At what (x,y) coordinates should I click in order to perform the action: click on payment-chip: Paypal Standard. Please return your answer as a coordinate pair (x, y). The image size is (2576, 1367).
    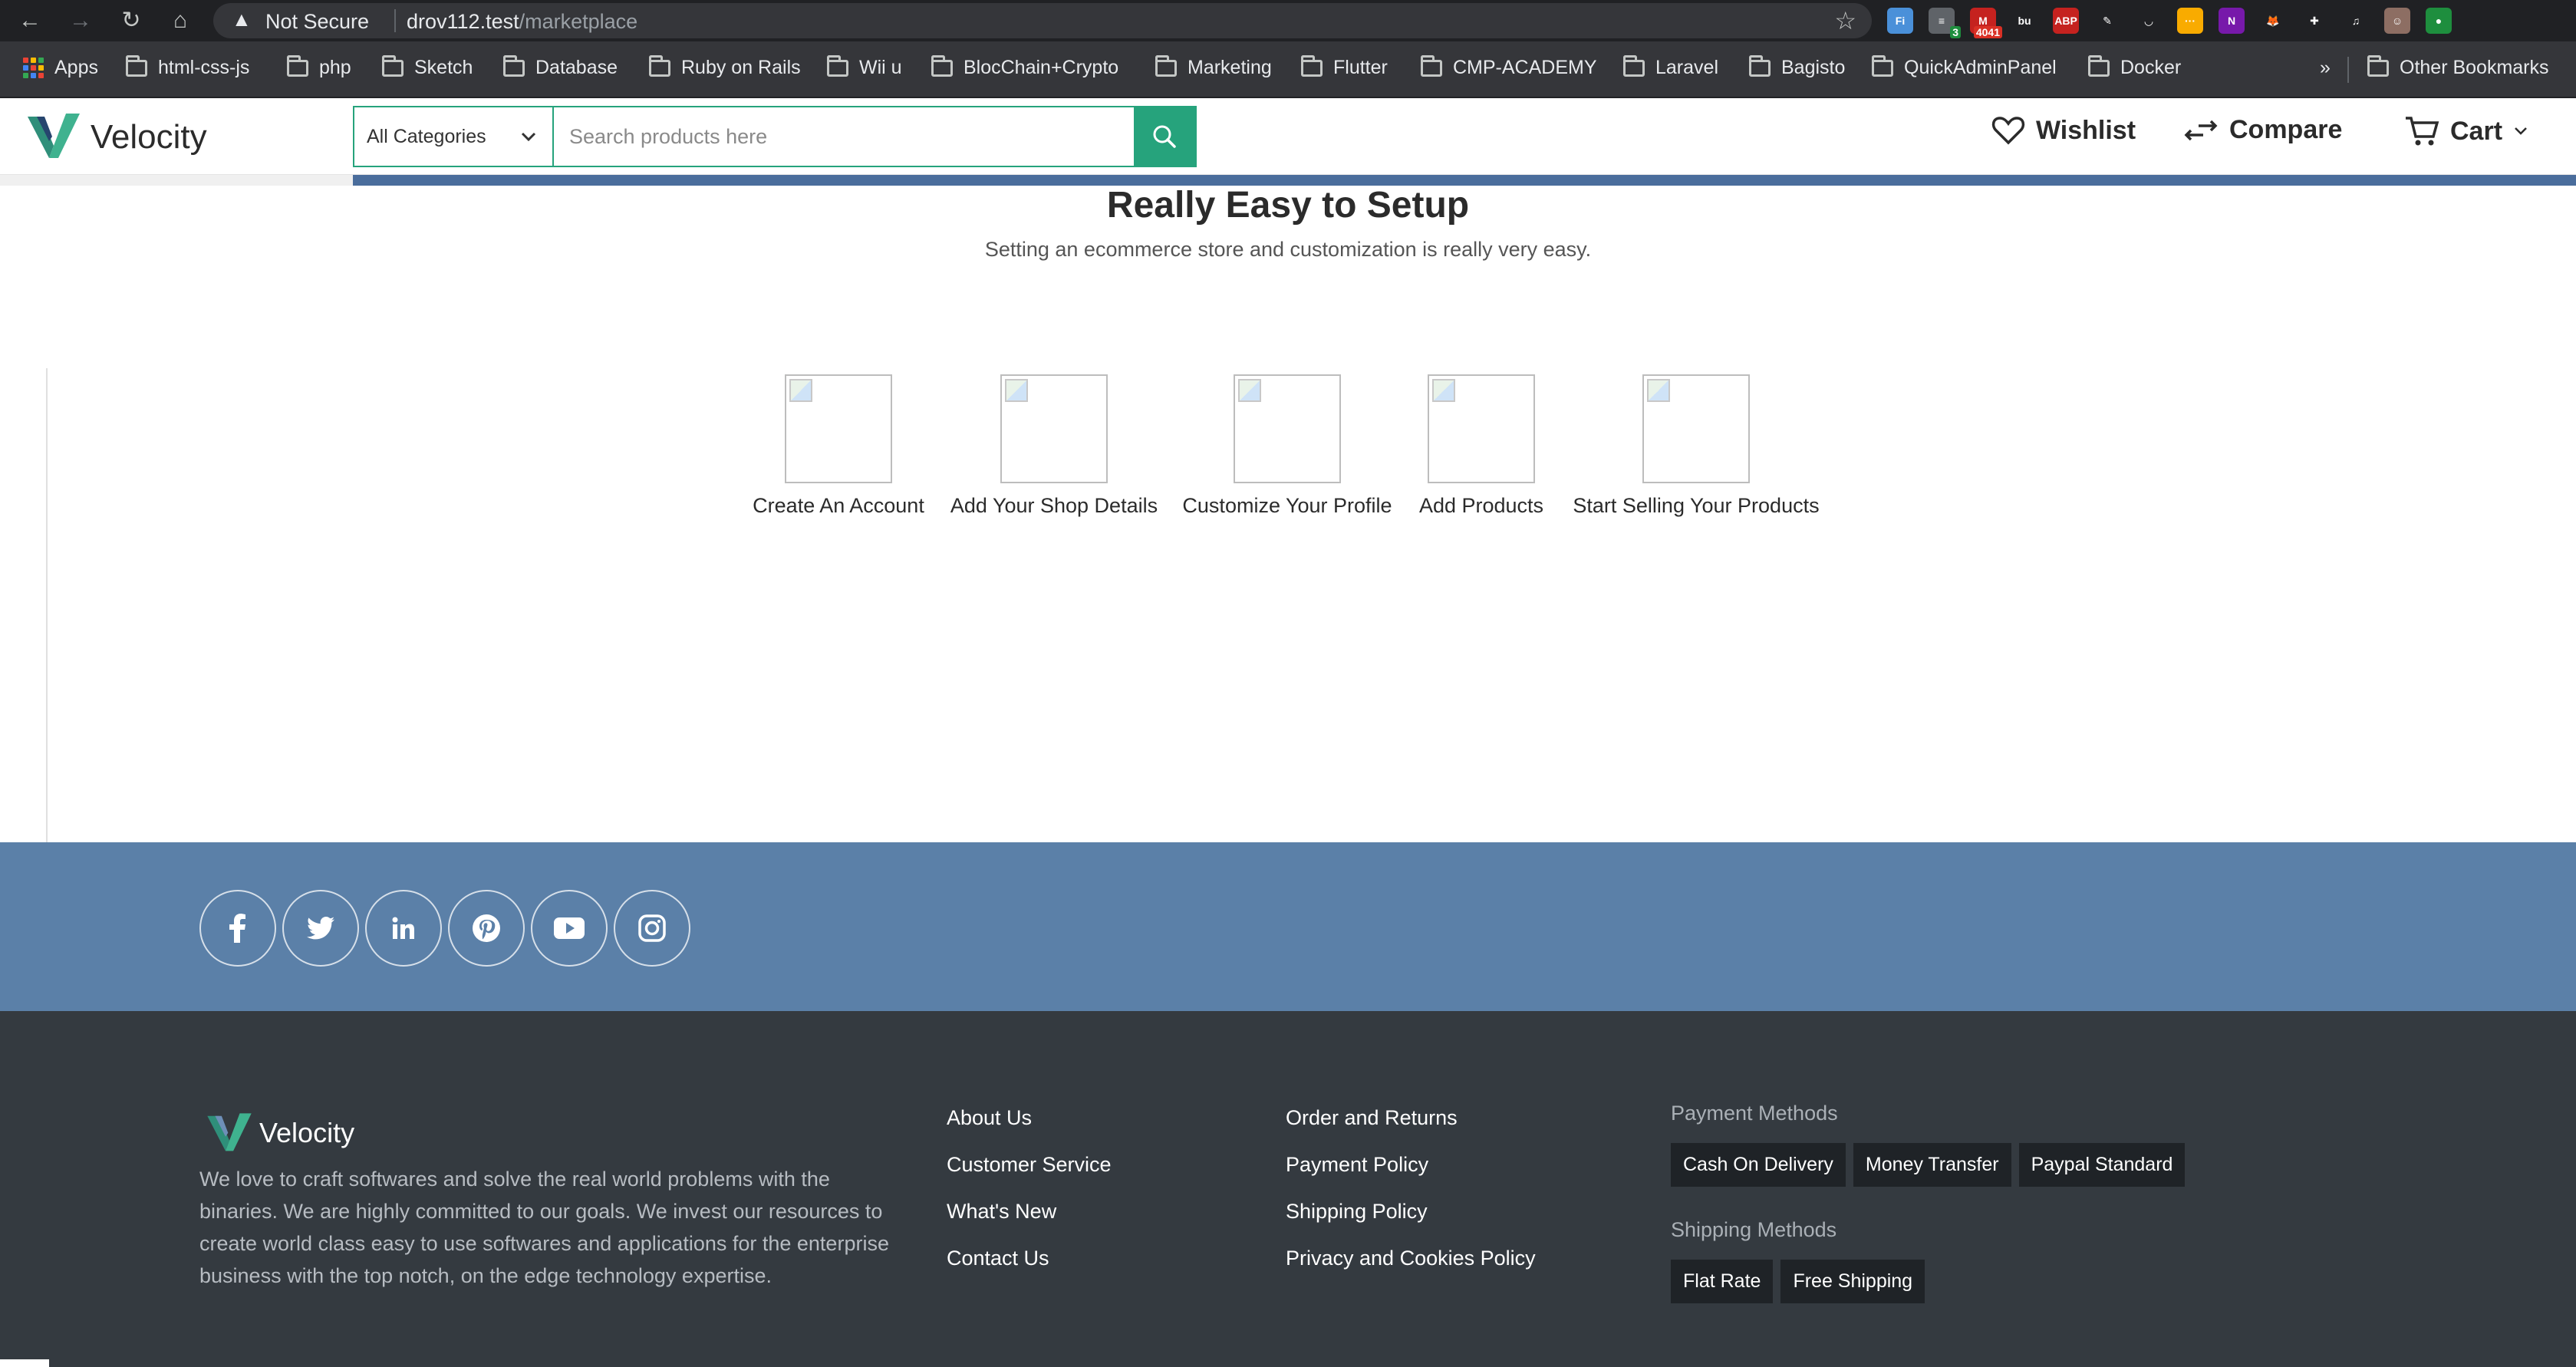
    Looking at the image, I should click on (2102, 1165).